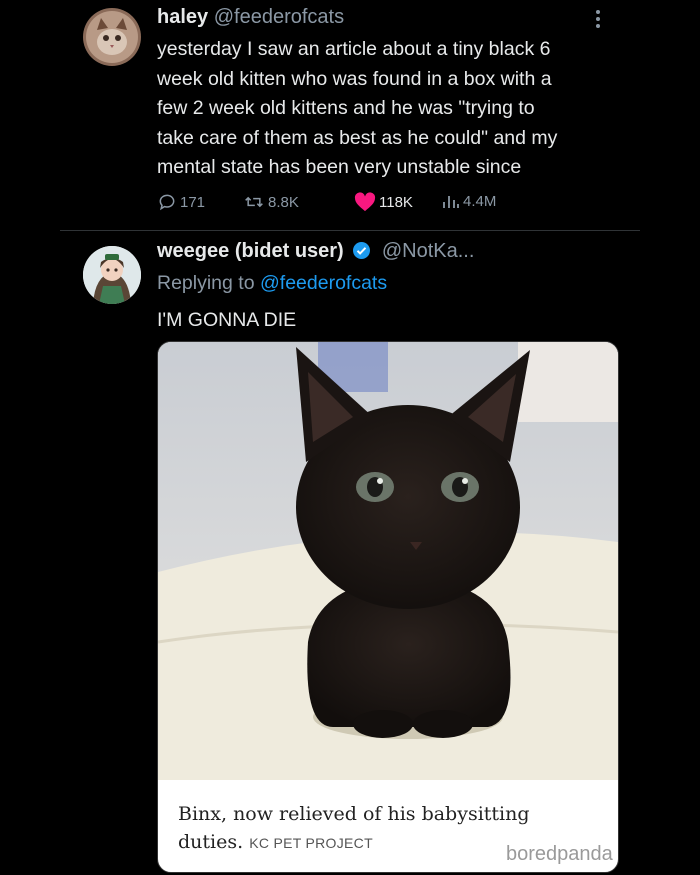 This screenshot has width=700, height=875. What do you see at coordinates (227, 320) in the screenshot?
I see `tweet-text: I'M GONNA DIE` at bounding box center [227, 320].